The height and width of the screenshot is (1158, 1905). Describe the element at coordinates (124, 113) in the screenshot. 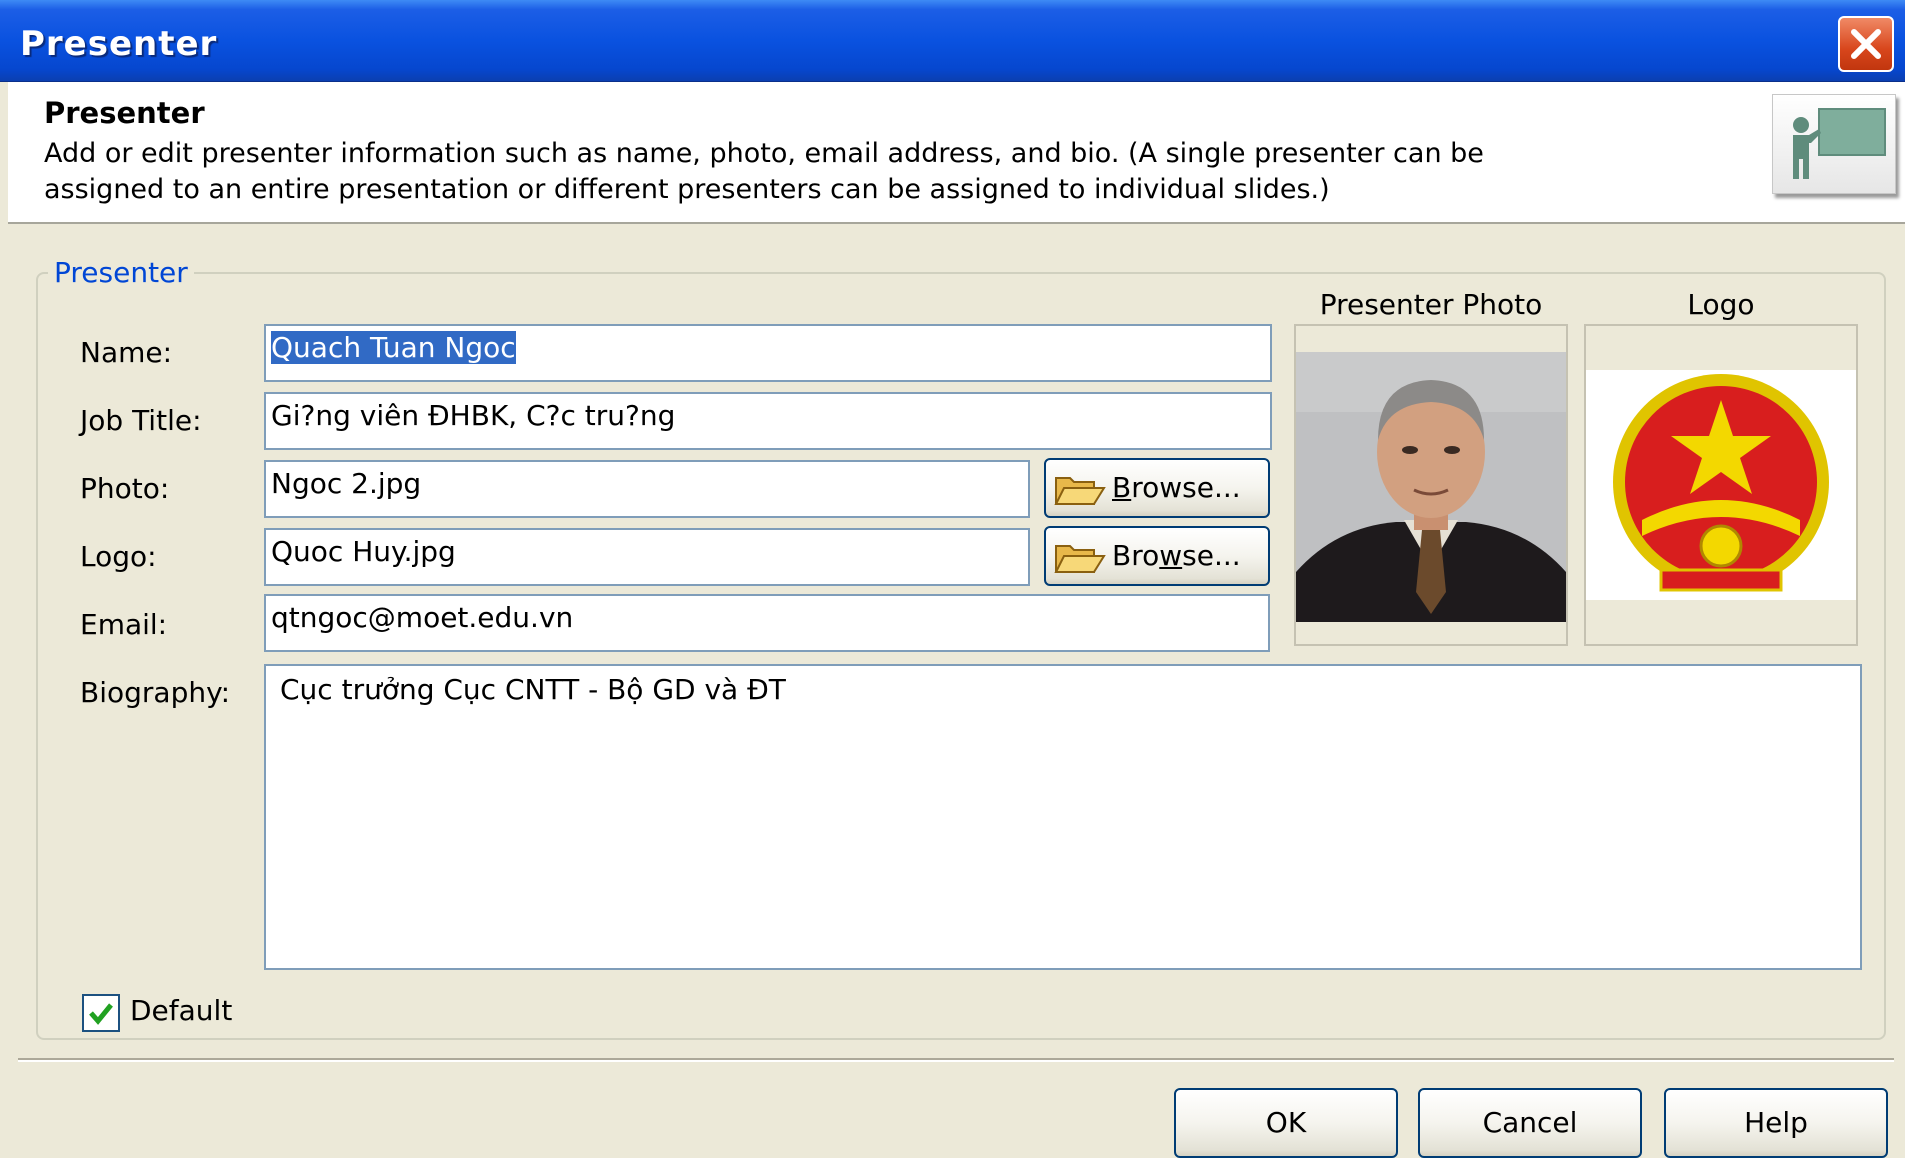

I see `header-title: Presenter` at that location.